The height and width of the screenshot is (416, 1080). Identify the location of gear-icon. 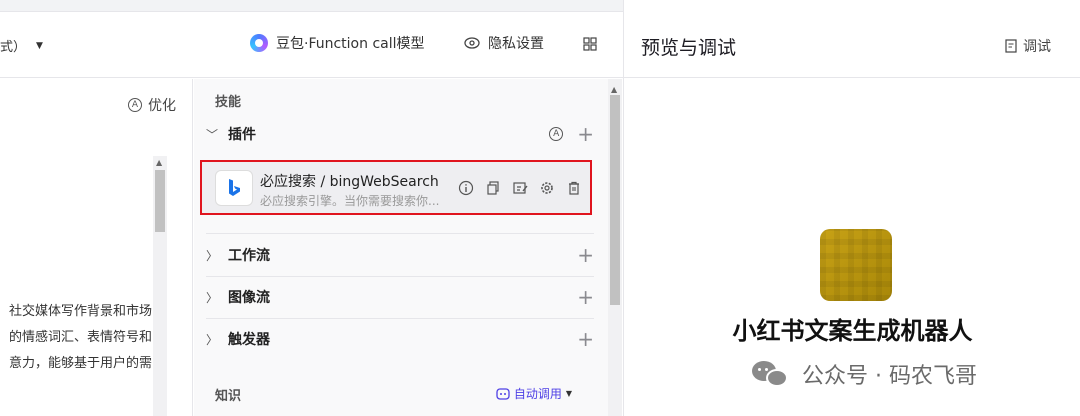
(547, 188).